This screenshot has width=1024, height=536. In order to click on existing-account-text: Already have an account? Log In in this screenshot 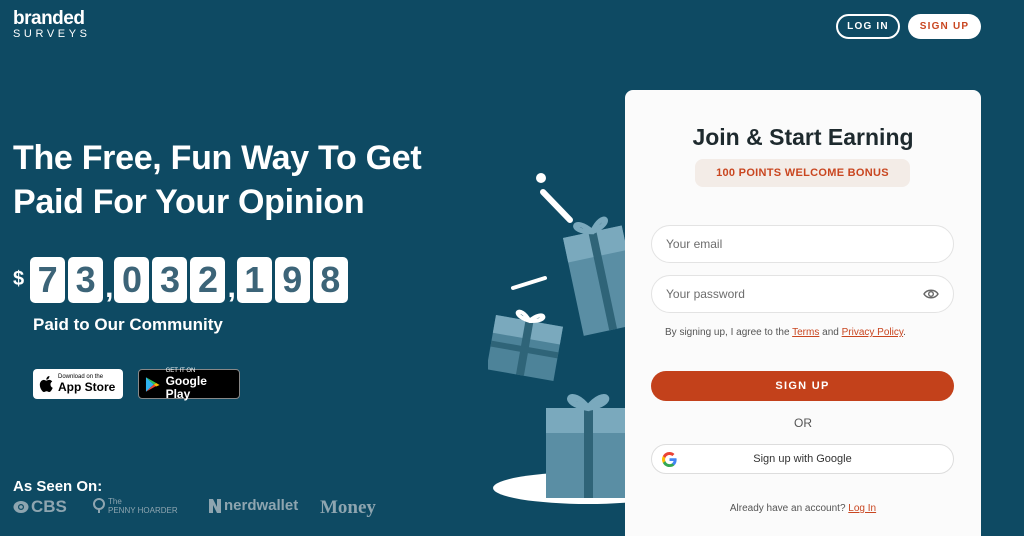, I will do `click(803, 508)`.